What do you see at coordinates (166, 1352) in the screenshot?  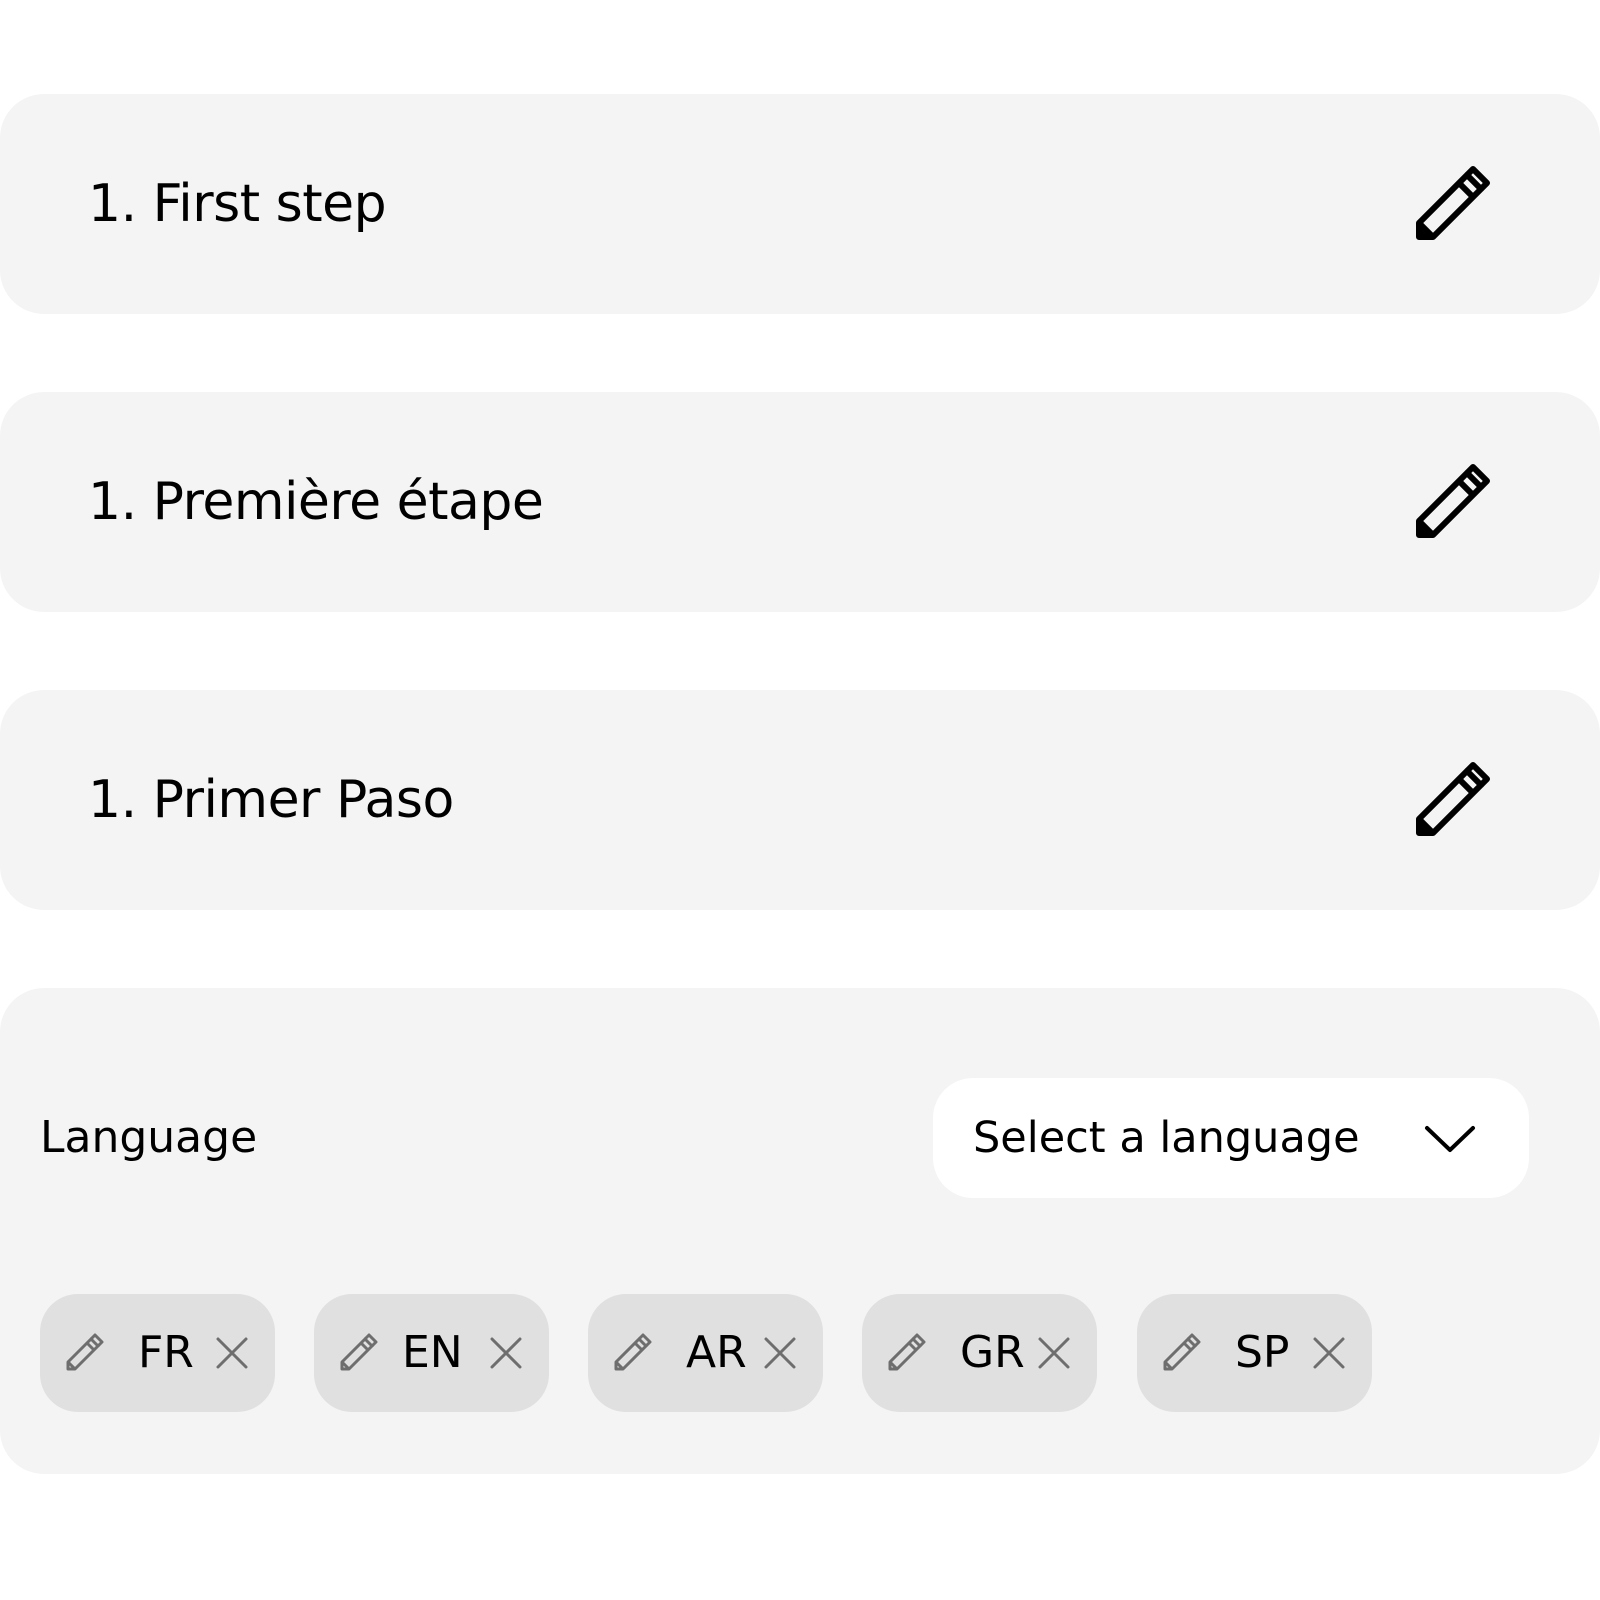 I see `language-chip-code: FR` at bounding box center [166, 1352].